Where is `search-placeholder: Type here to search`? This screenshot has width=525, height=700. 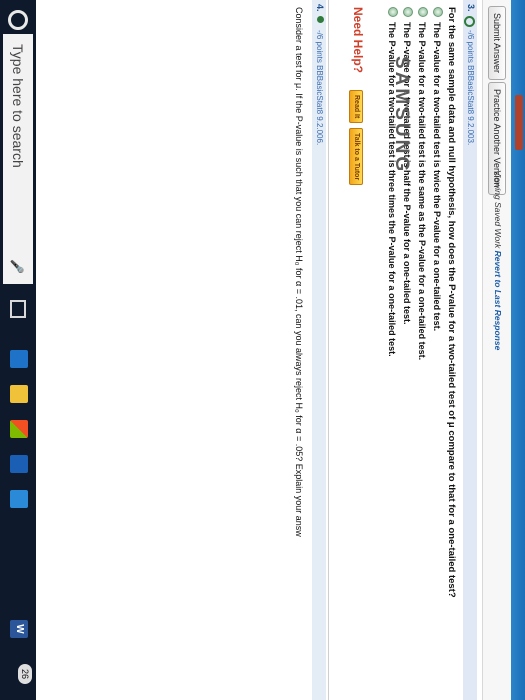 search-placeholder: Type here to search is located at coordinates (18, 106).